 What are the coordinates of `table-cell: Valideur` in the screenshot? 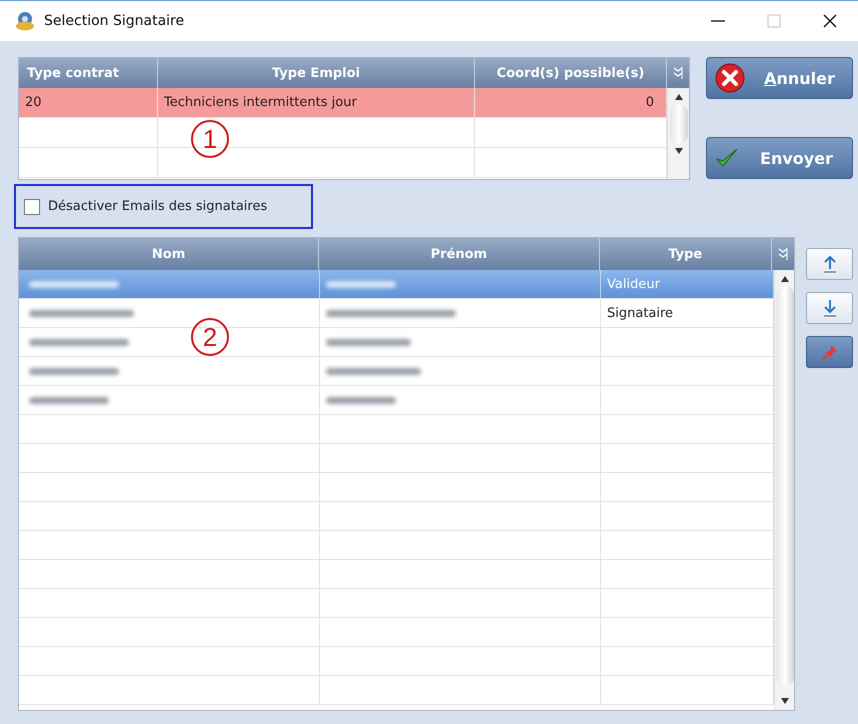 It's located at (633, 284).